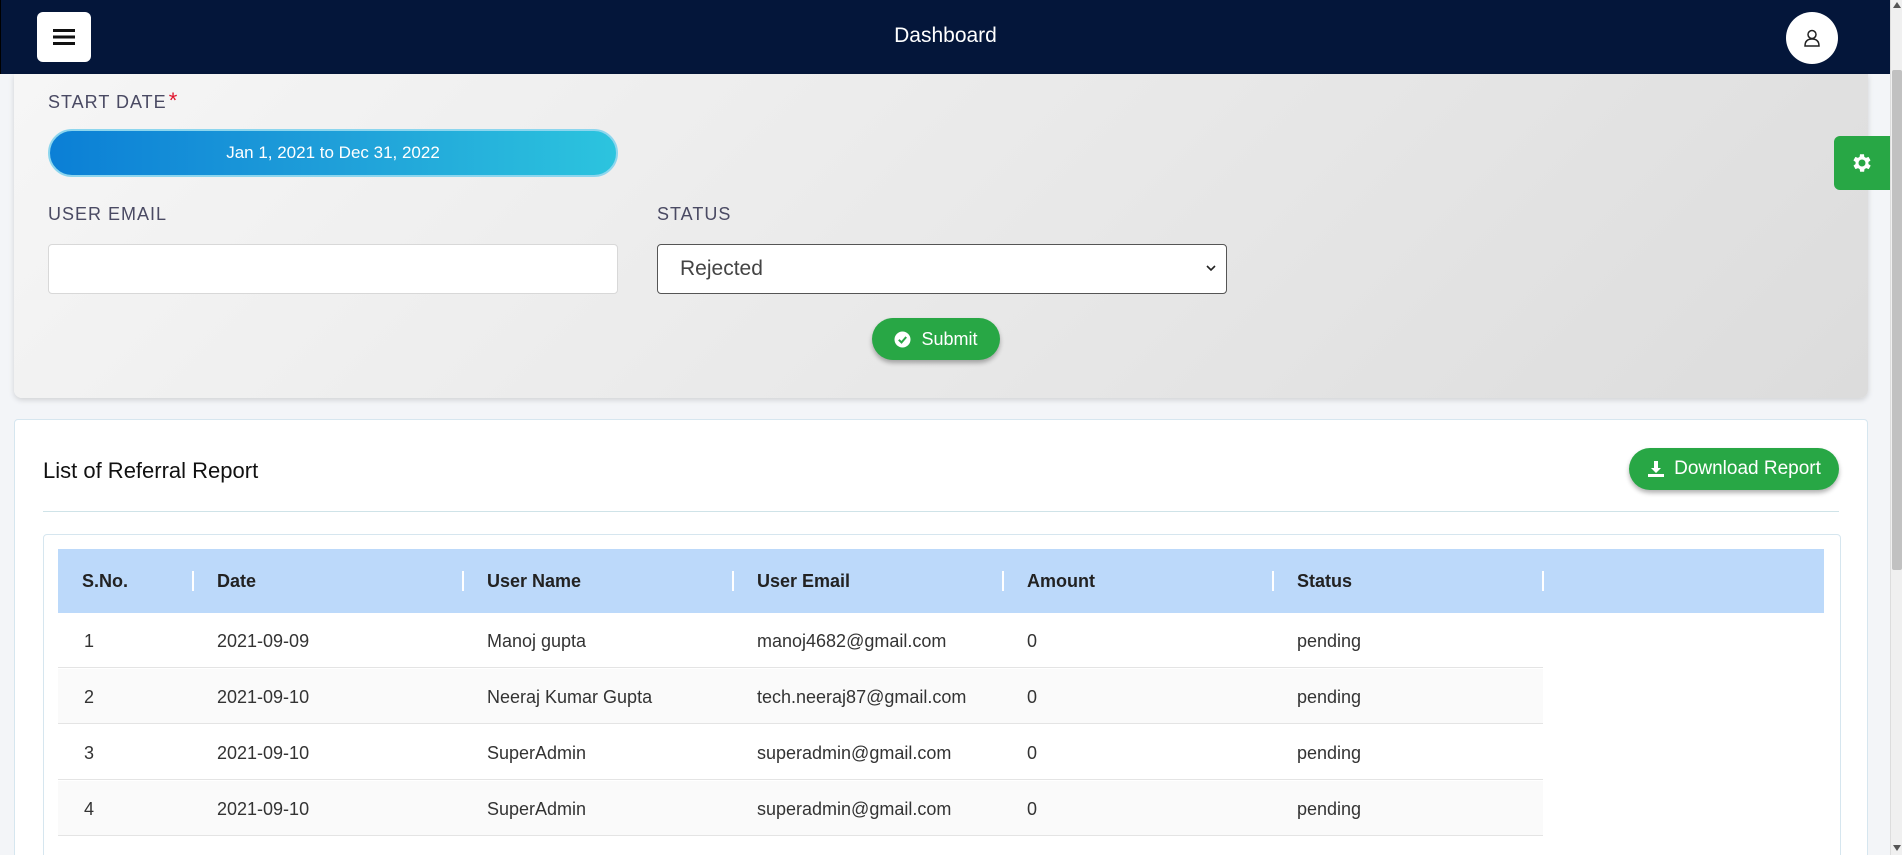 This screenshot has height=855, width=1902. What do you see at coordinates (108, 214) in the screenshot?
I see `user-email-label: USER EMAIL` at bounding box center [108, 214].